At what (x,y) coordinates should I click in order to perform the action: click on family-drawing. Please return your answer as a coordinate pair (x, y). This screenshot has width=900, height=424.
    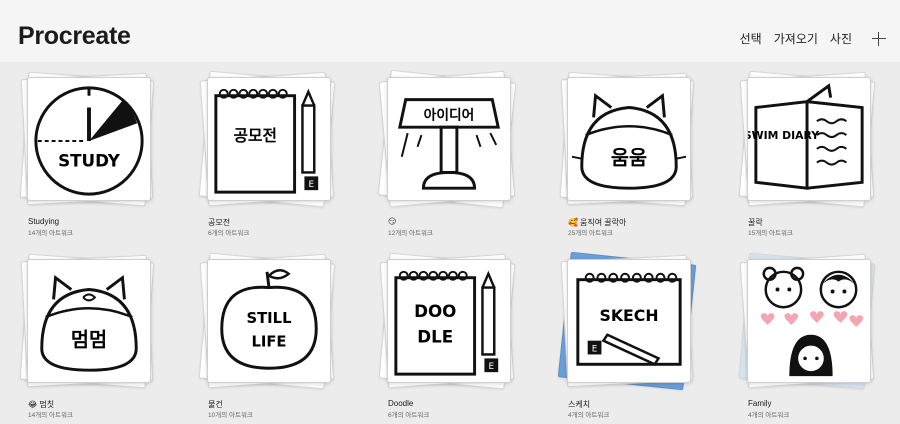
    Looking at the image, I should click on (812, 321).